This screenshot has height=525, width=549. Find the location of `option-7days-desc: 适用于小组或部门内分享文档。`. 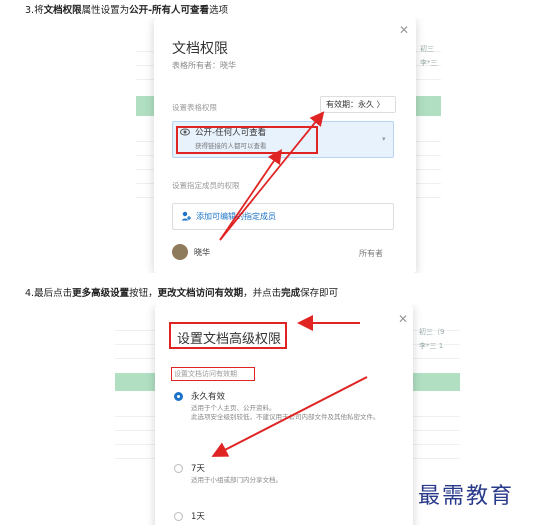

option-7days-desc: 适用于小组或部门内分享文档。 is located at coordinates (236, 480).